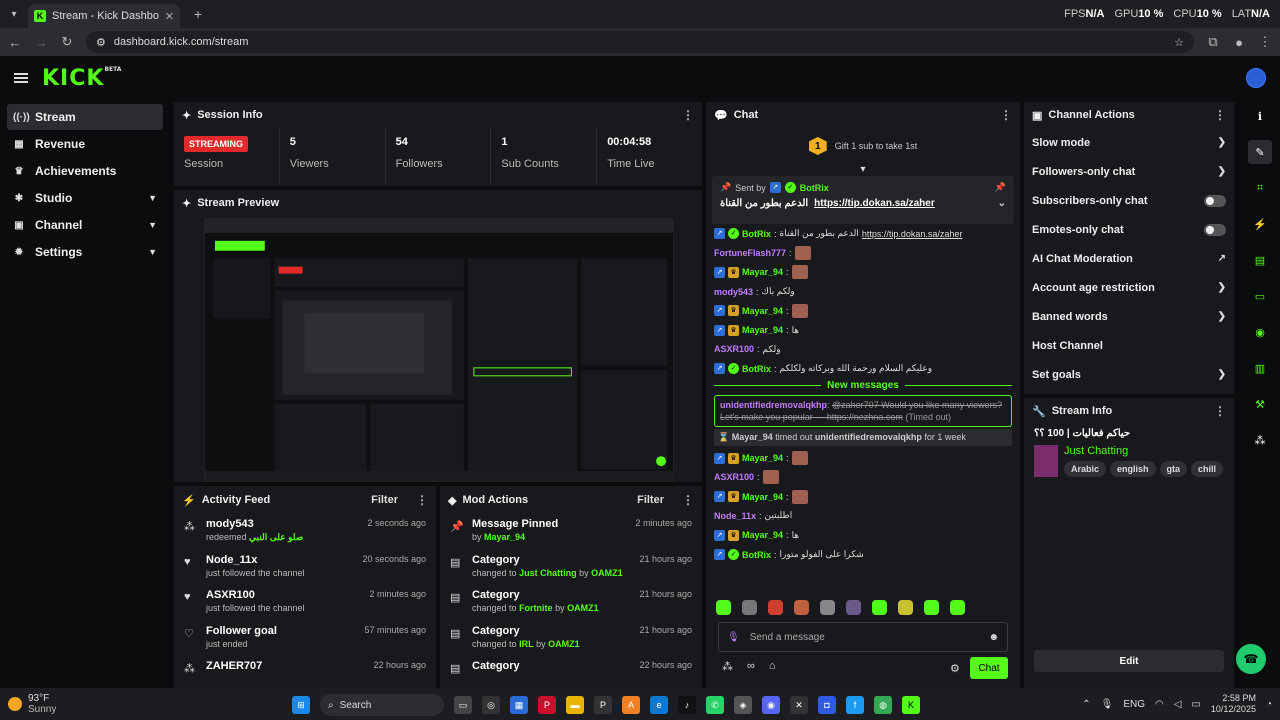 This screenshot has height=720, width=1280. What do you see at coordinates (955, 668) in the screenshot?
I see `chat-settings-icon: ⚙` at bounding box center [955, 668].